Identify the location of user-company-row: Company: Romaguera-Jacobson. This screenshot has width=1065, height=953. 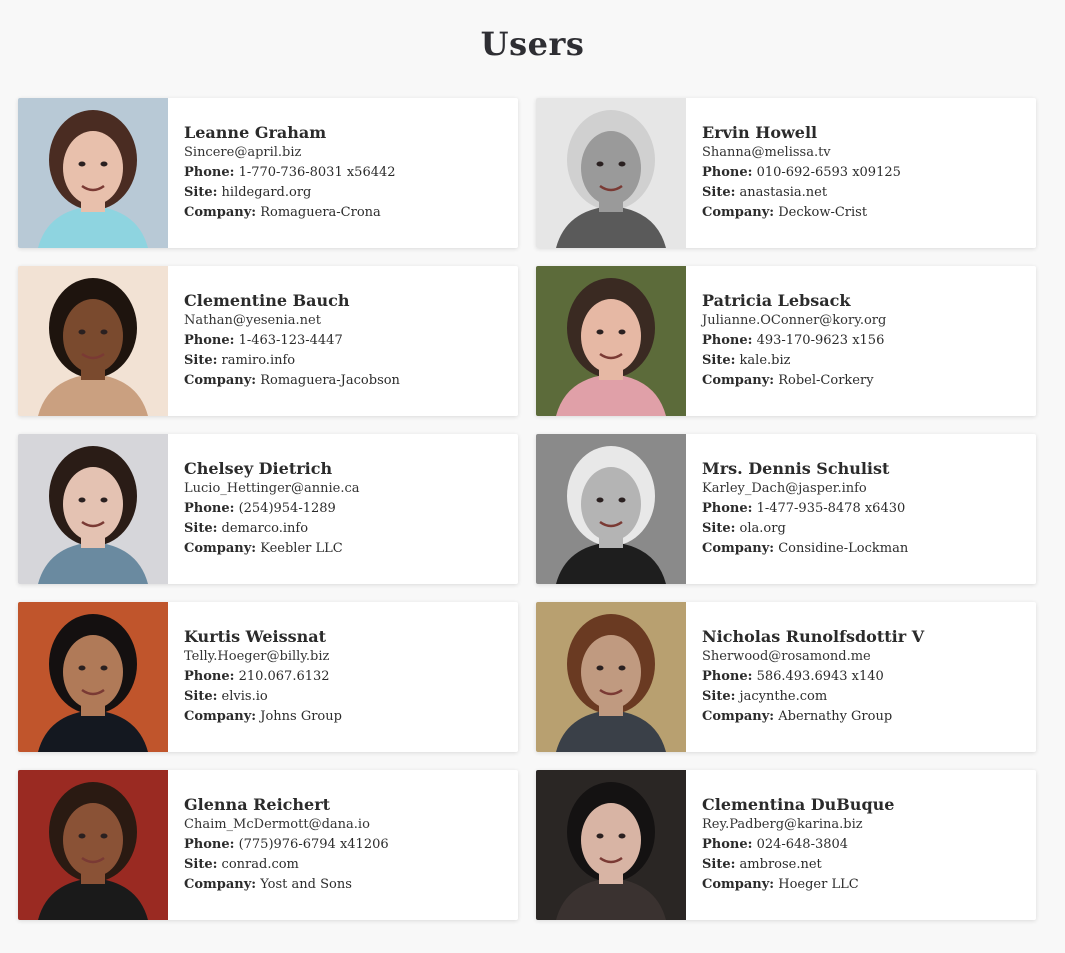
(292, 381).